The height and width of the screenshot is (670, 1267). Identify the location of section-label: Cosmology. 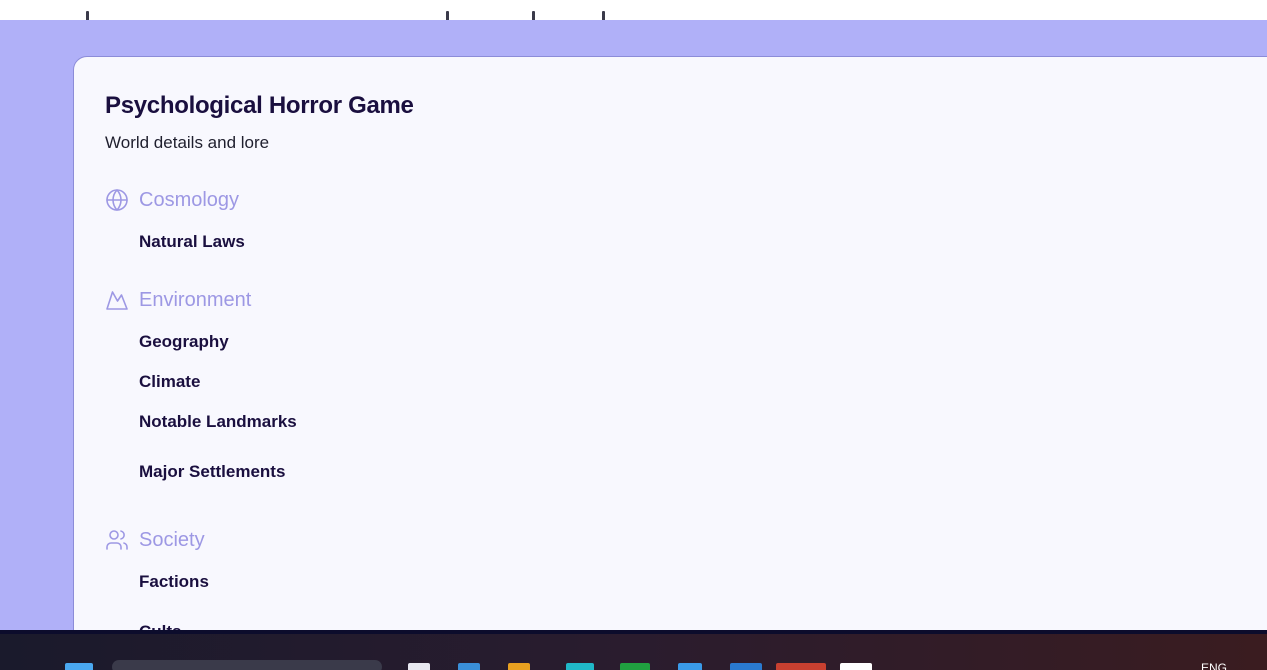
(189, 199).